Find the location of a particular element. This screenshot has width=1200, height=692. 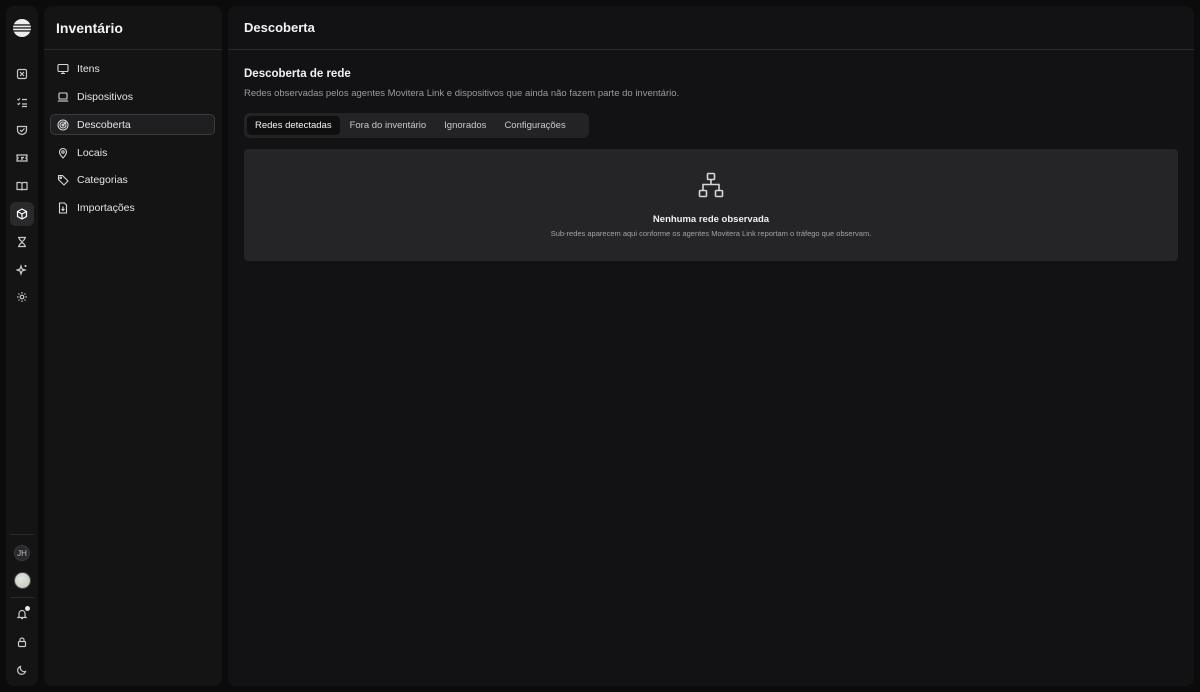

ticket-icon is located at coordinates (22, 158).